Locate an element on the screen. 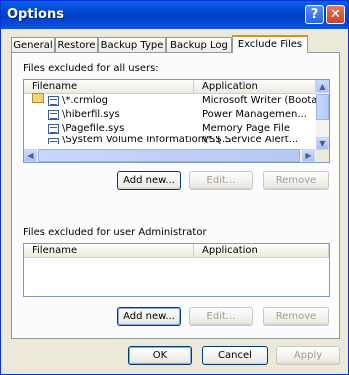 This screenshot has height=375, width=349. row-application: Memory Page File is located at coordinates (246, 128).